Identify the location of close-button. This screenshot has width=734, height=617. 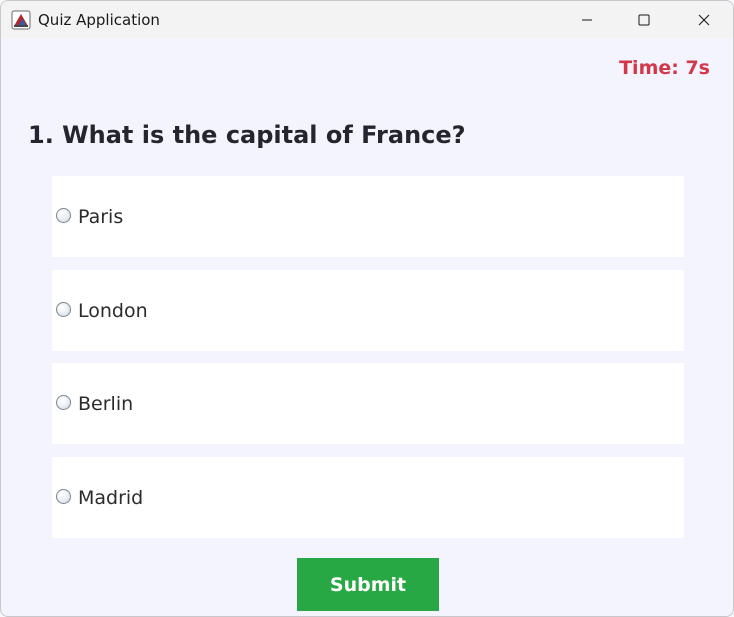
(704, 19).